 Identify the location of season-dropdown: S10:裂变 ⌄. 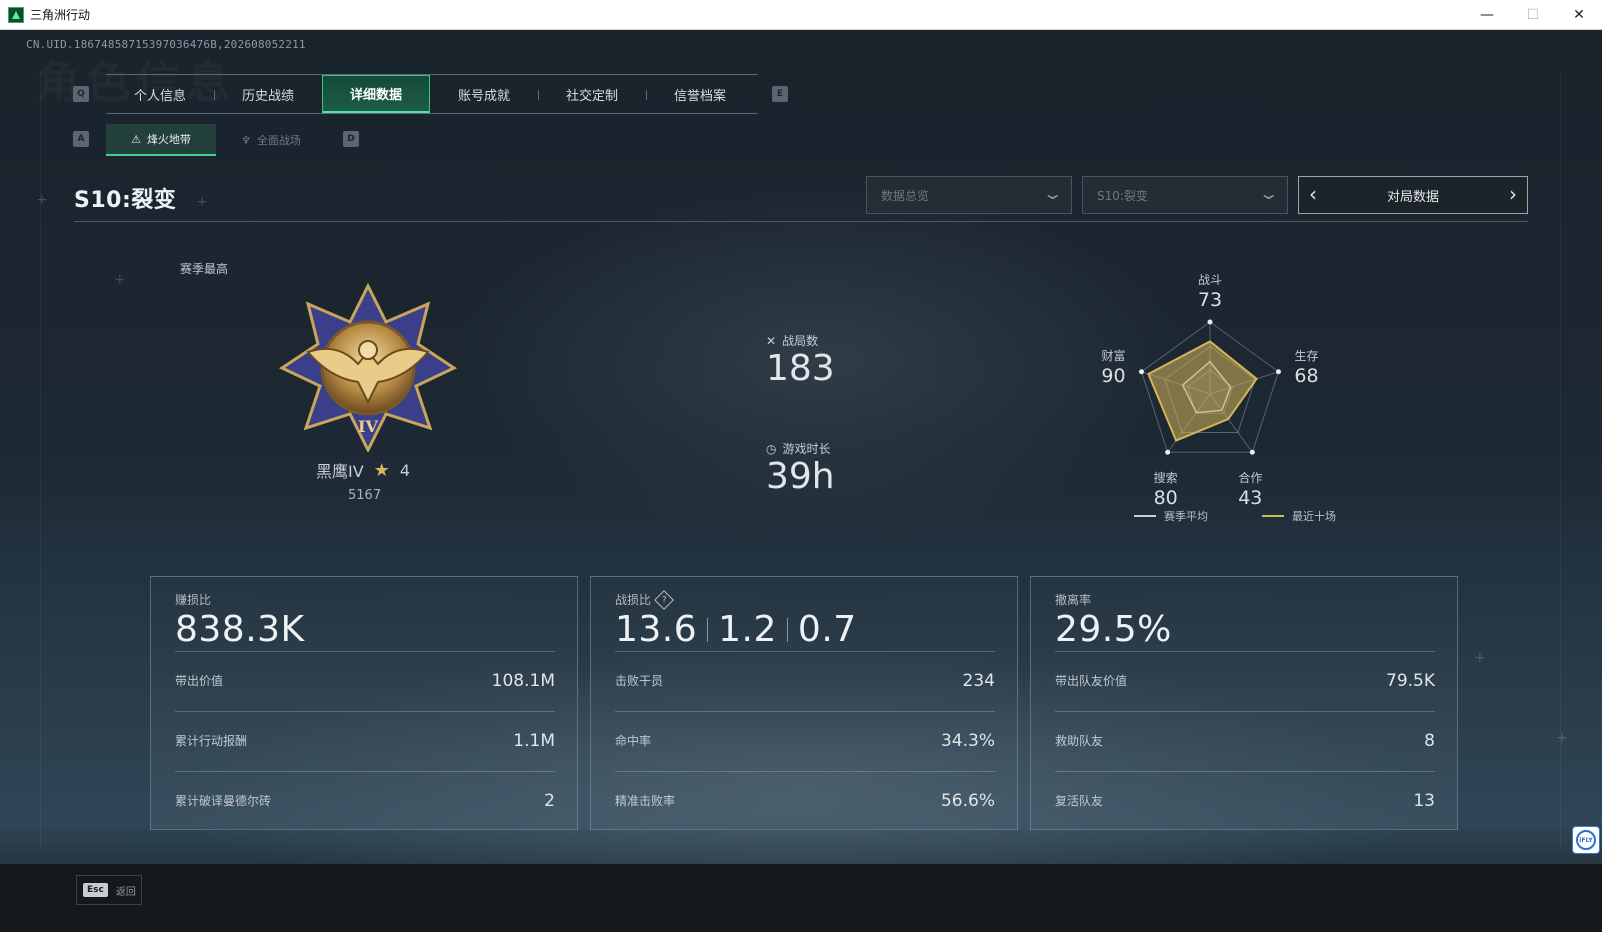
(1185, 195).